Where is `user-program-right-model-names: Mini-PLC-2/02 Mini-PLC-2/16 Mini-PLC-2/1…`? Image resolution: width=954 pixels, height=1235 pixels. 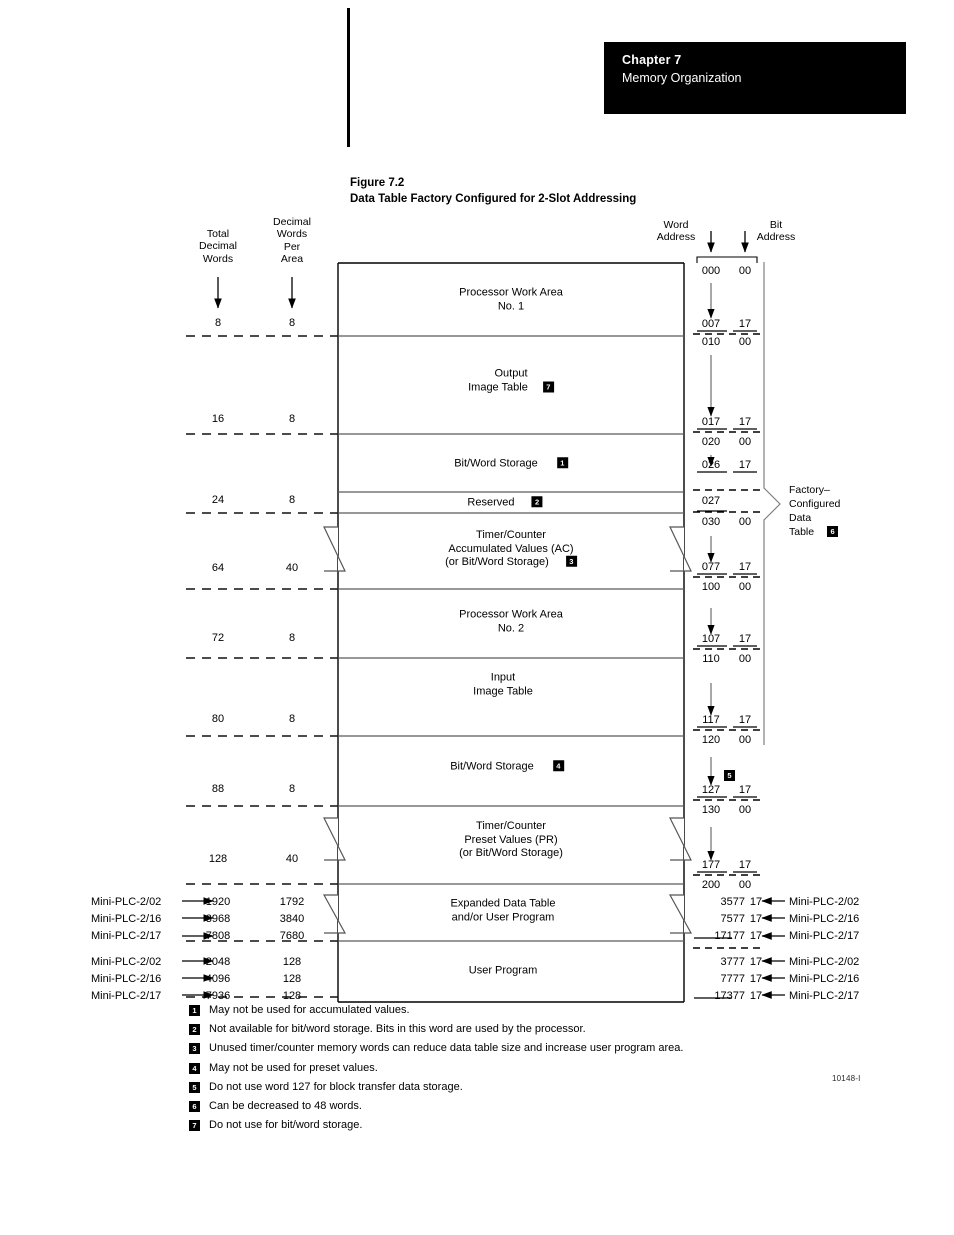
user-program-right-model-names: Mini-PLC-2/02 Mini-PLC-2/16 Mini-PLC-2/1… is located at coordinates (824, 979).